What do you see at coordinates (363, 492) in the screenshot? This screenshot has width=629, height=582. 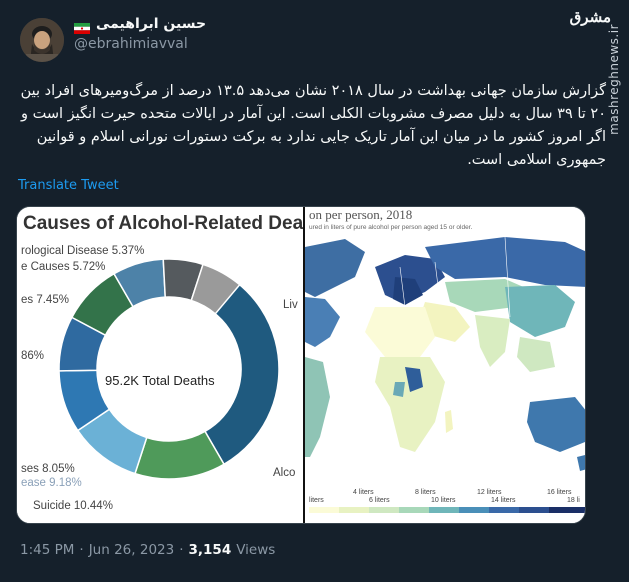 I see `legend-label-1: 4 liters` at bounding box center [363, 492].